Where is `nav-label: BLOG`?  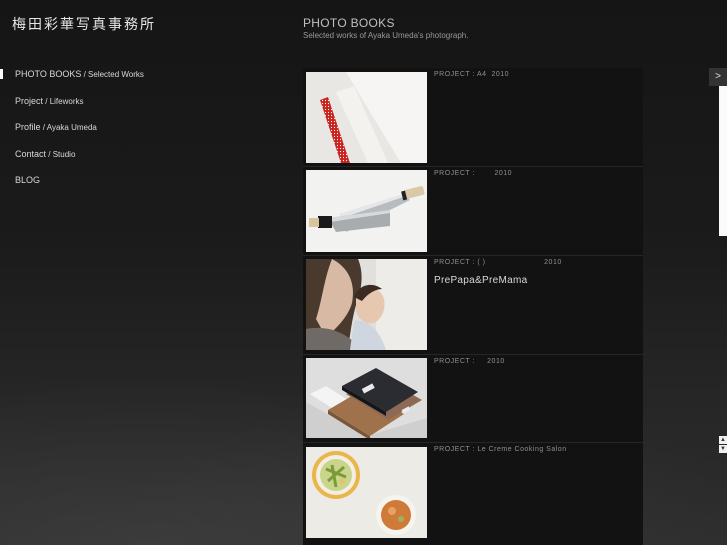
nav-label: BLOG is located at coordinates (28, 180).